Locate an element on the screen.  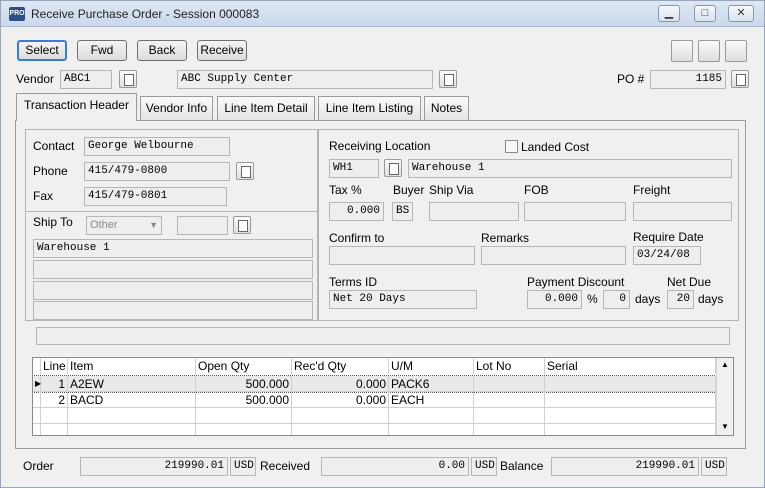
receive-button: Receive is located at coordinates (222, 50).